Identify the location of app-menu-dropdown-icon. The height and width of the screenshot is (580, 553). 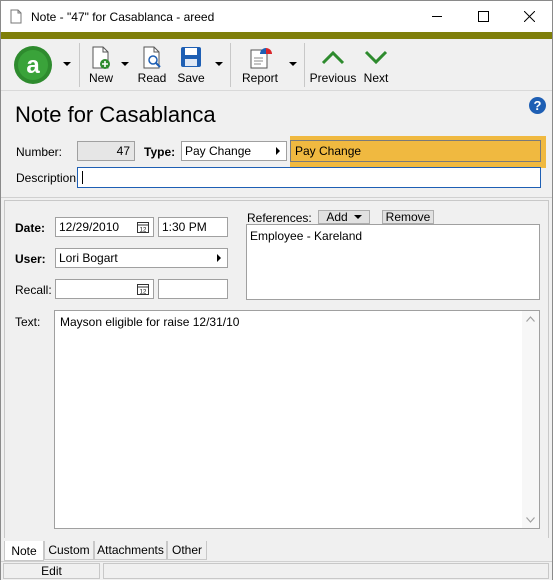
(67, 64).